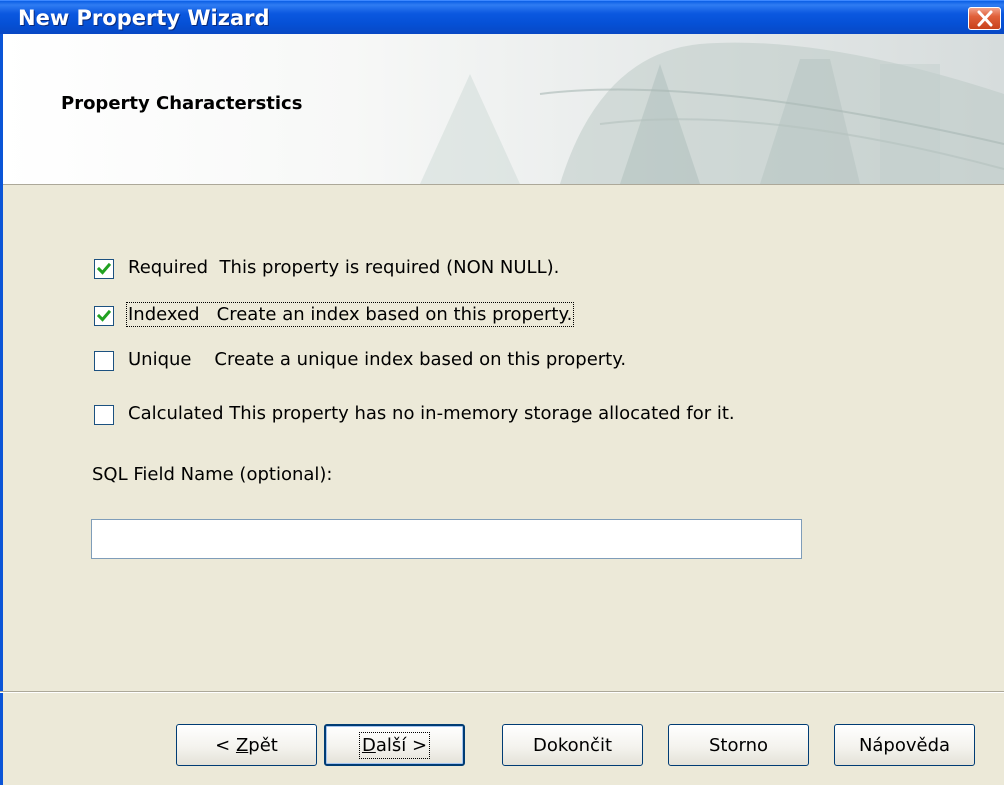 Image resolution: width=1004 pixels, height=785 pixels. I want to click on page-title: Property Characterstics, so click(182, 103).